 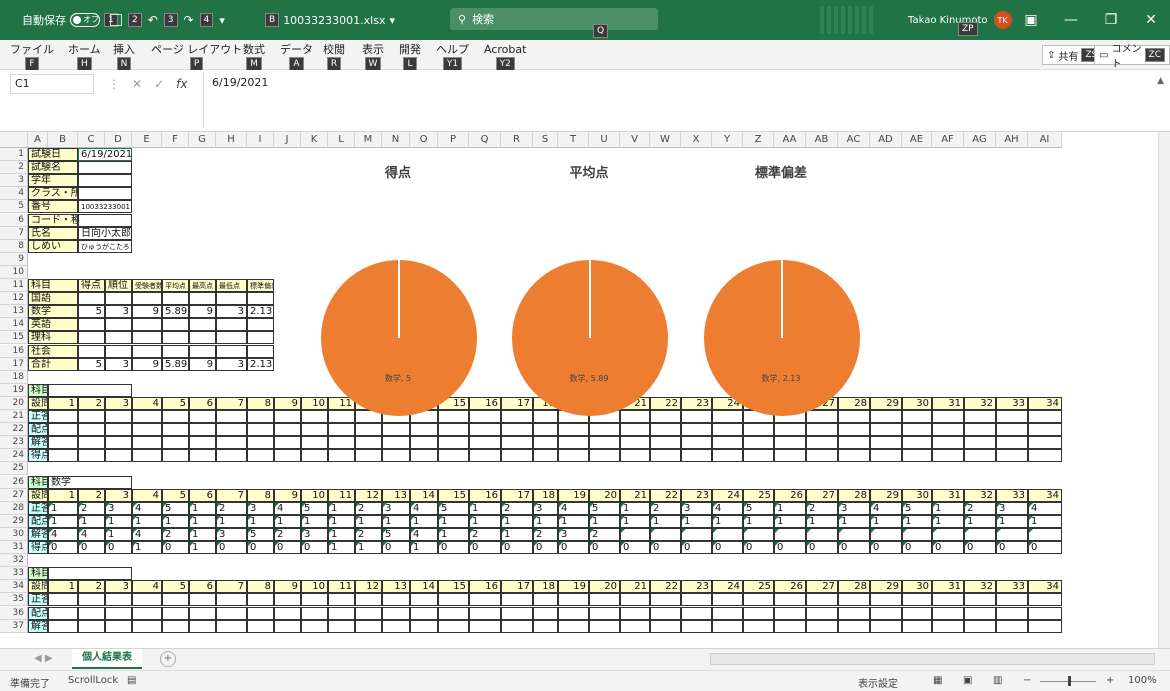 I want to click on question-number: 20, so click(x=604, y=587).